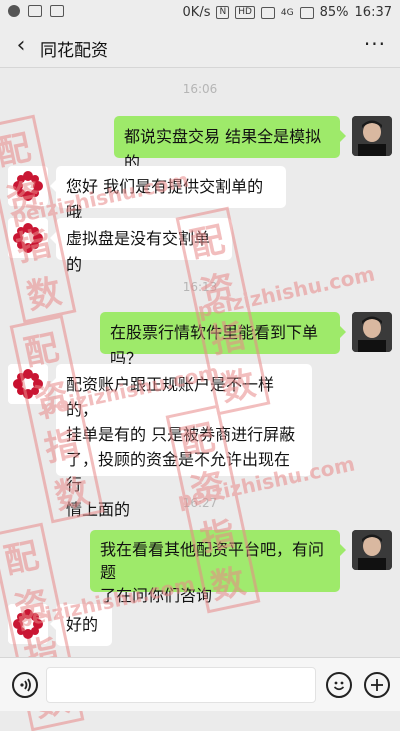 This screenshot has height=731, width=400. What do you see at coordinates (214, 345) in the screenshot?
I see `message-text: 在股票行情软件里能看到下单吗？` at bounding box center [214, 345].